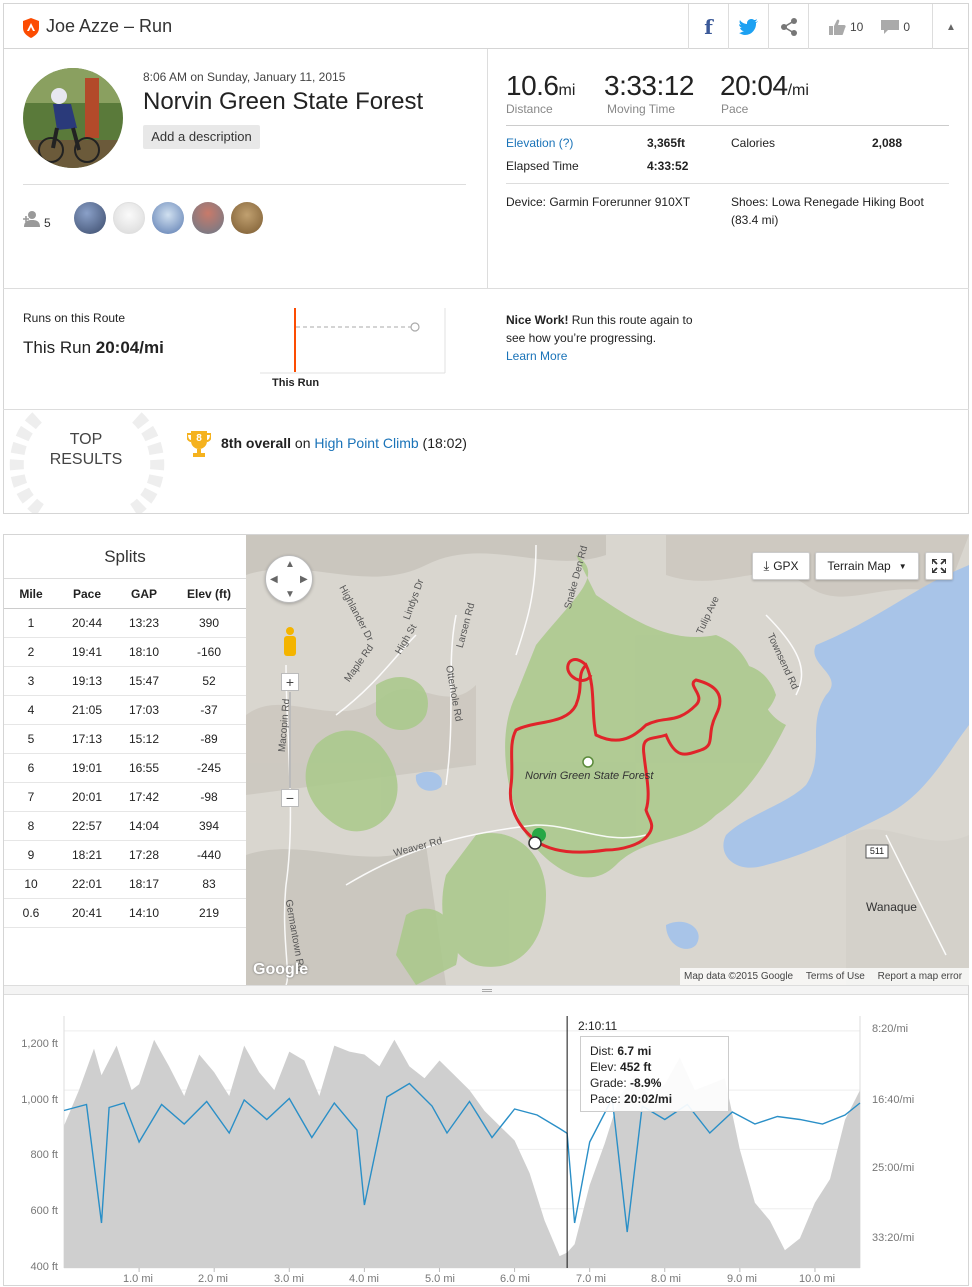 The image size is (972, 1287). I want to click on table-row: 5 17:13 15:12 -89, so click(125, 739).